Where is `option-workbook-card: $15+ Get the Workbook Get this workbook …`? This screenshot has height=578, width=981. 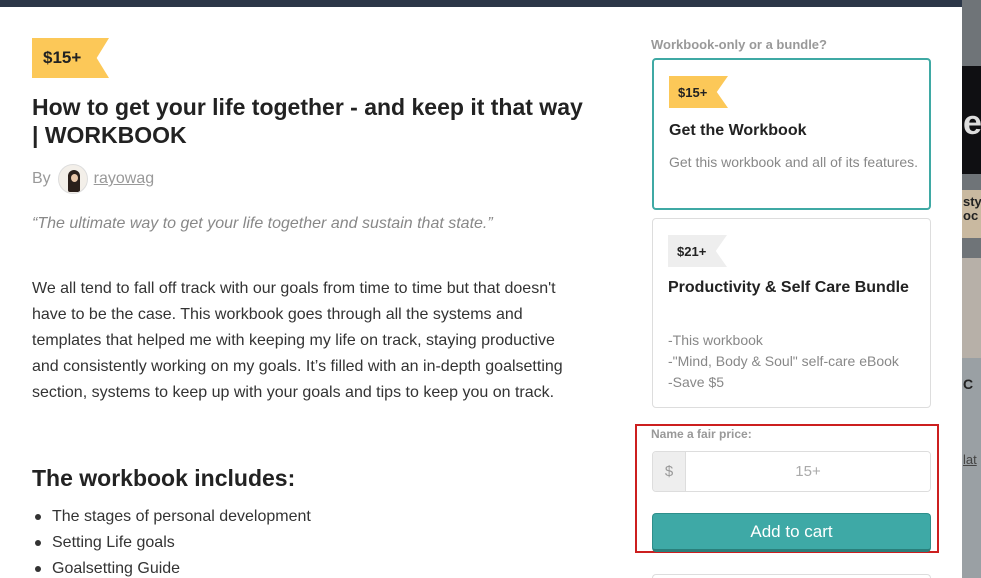 option-workbook-card: $15+ Get the Workbook Get this workbook … is located at coordinates (791, 134).